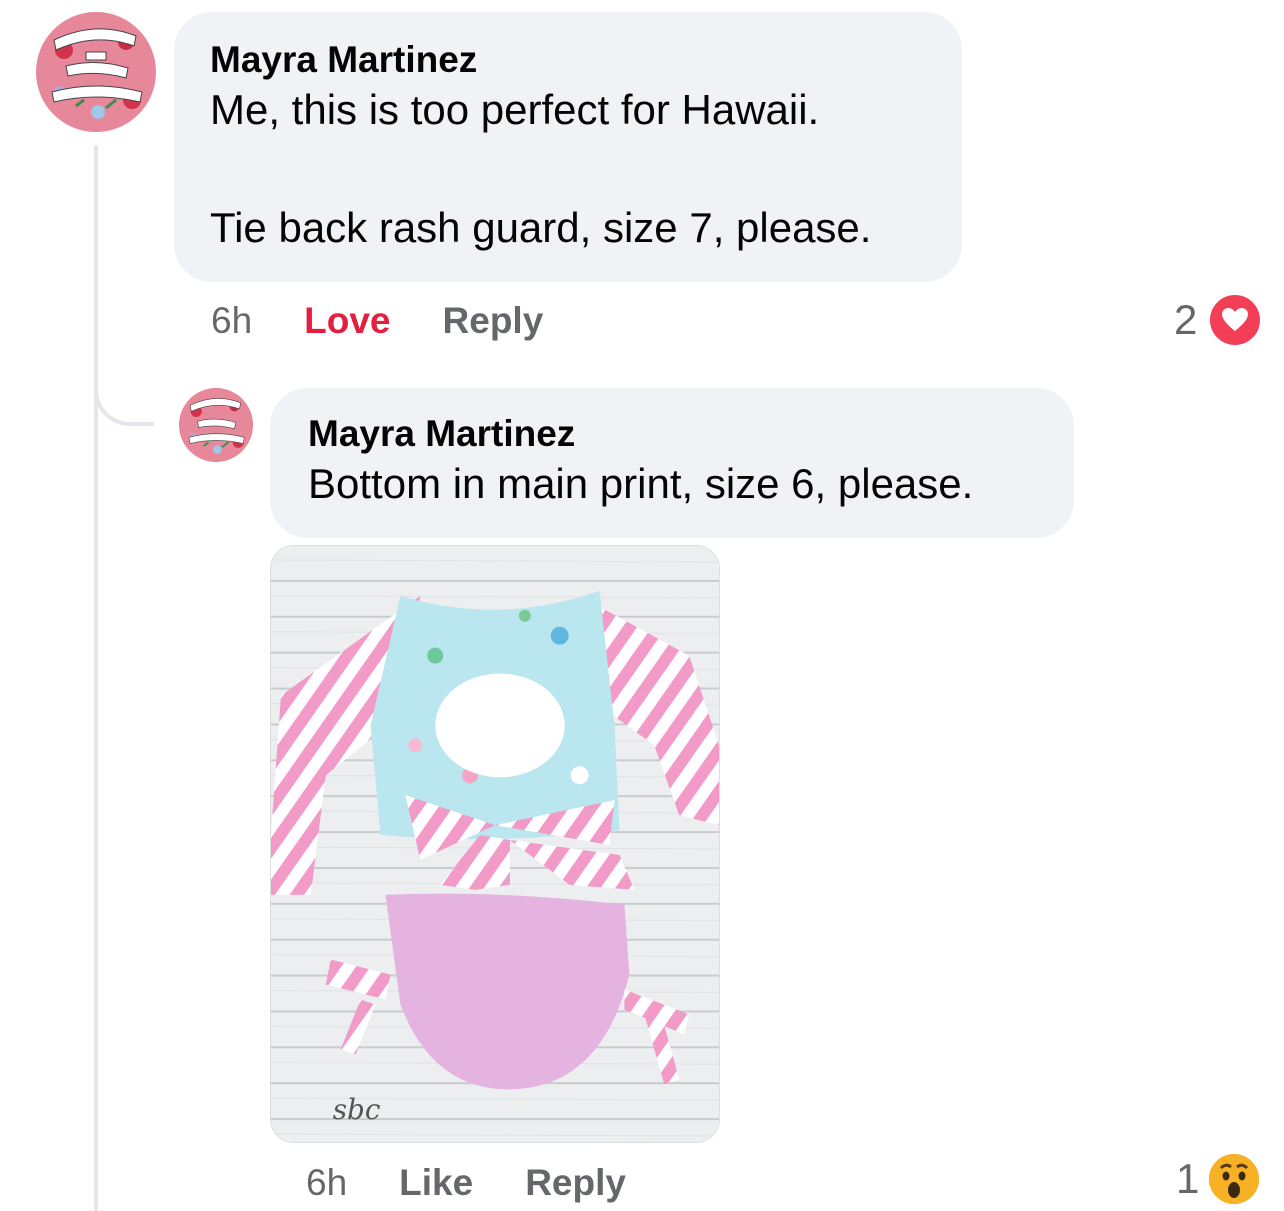  I want to click on reaction-count: 1, so click(1188, 1178).